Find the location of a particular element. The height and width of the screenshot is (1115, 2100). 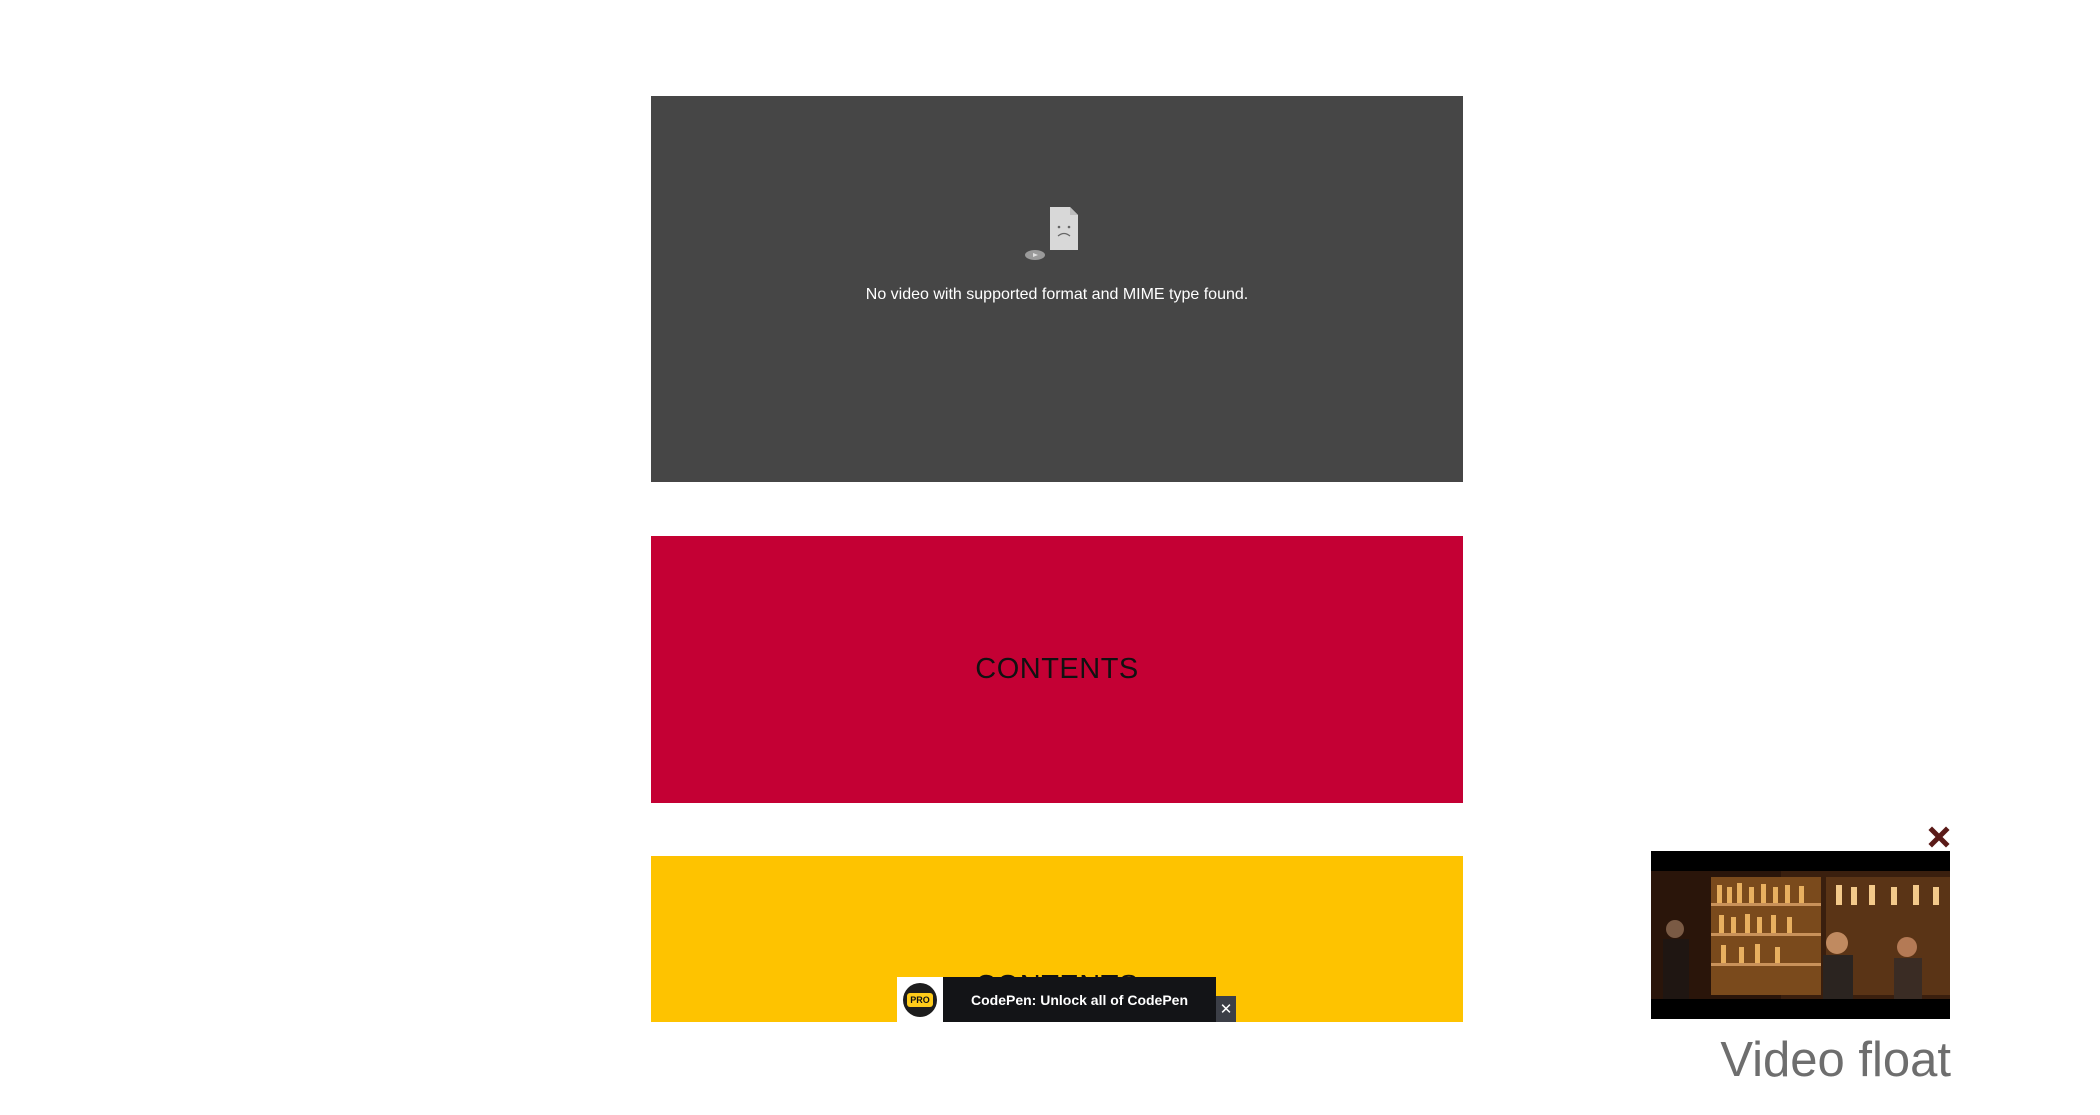

promo-close-button: ✕ is located at coordinates (1226, 1009).